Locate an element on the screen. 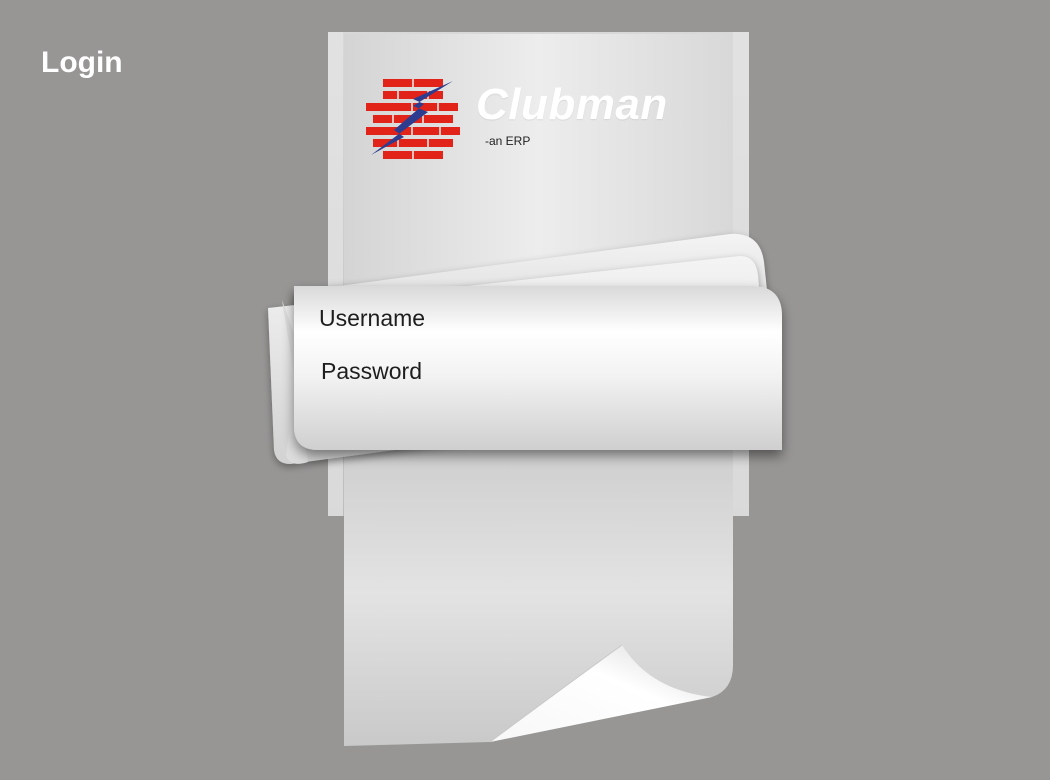  username-input is located at coordinates (602, 320).